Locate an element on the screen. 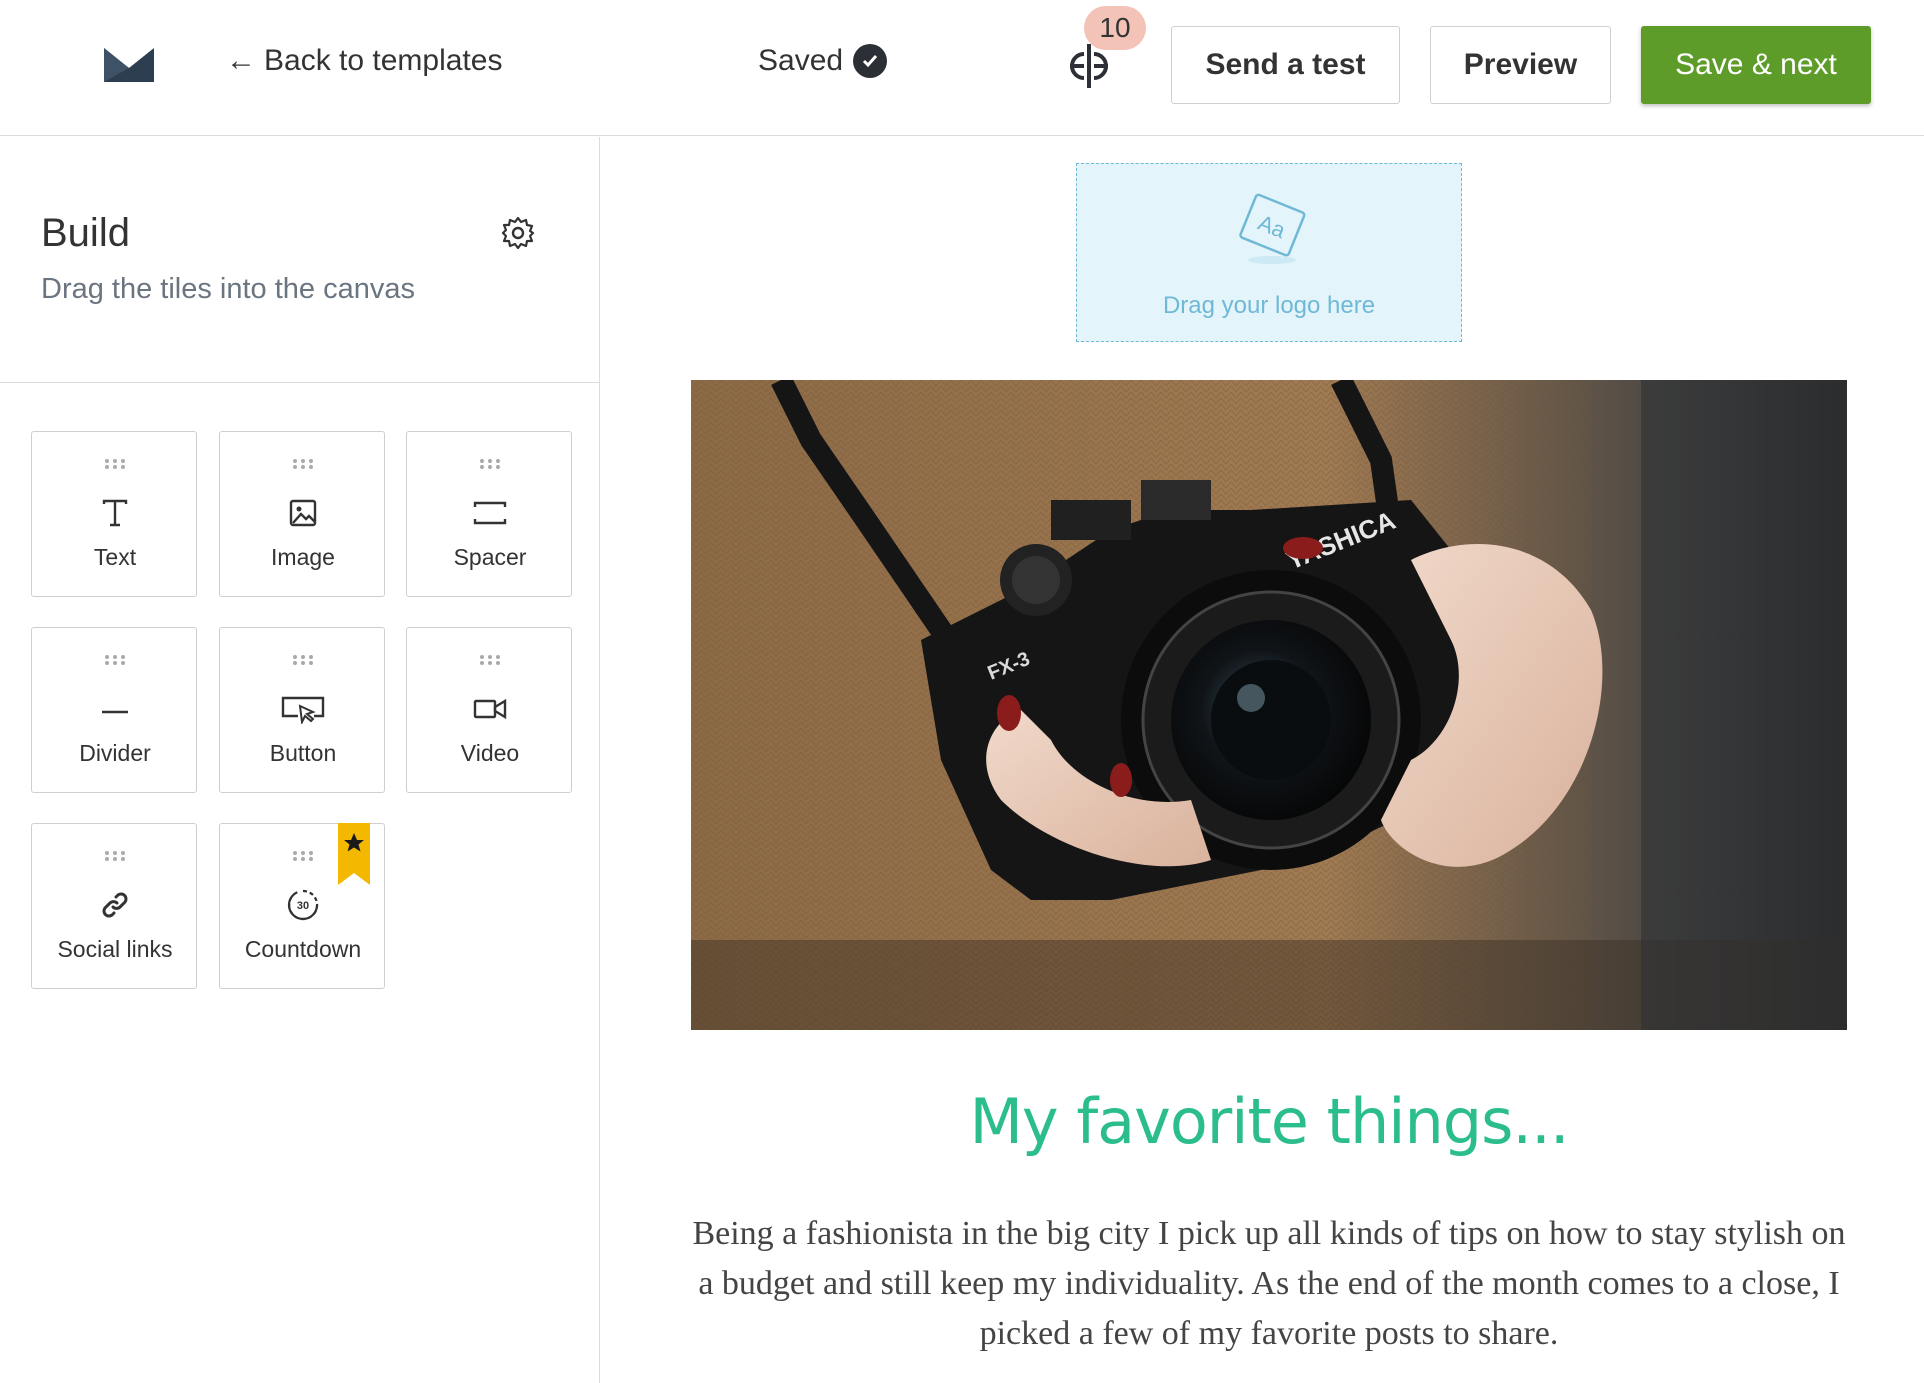  tile-label: Spacer is located at coordinates (490, 557).